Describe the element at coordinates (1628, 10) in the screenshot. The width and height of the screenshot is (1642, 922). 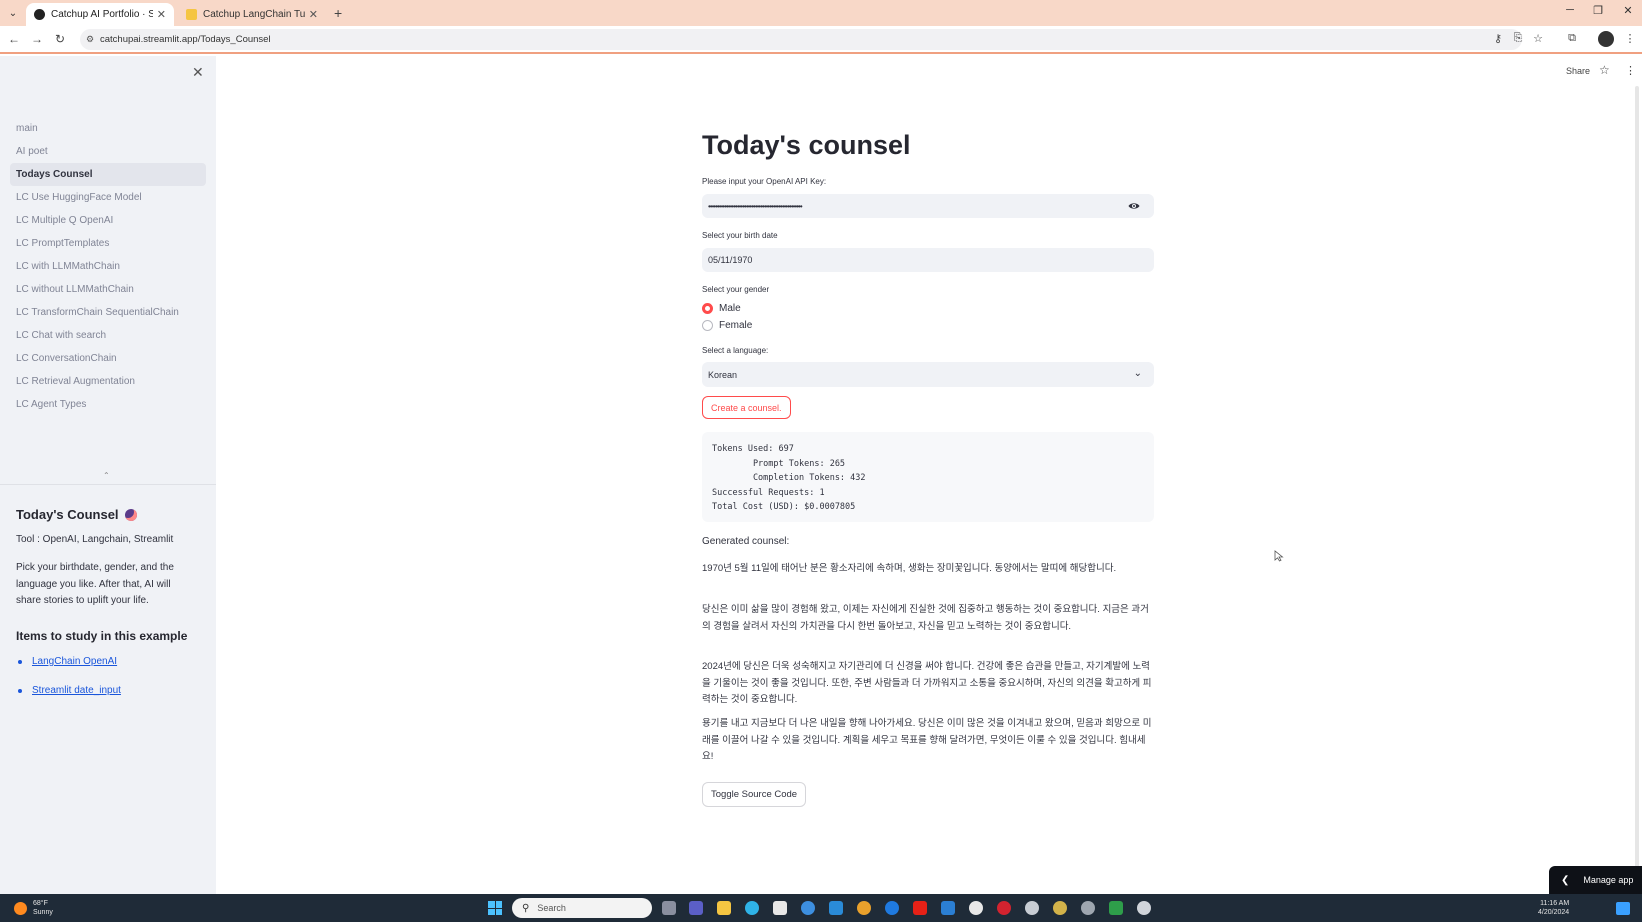
I see `window-close-icon: ✕` at that location.